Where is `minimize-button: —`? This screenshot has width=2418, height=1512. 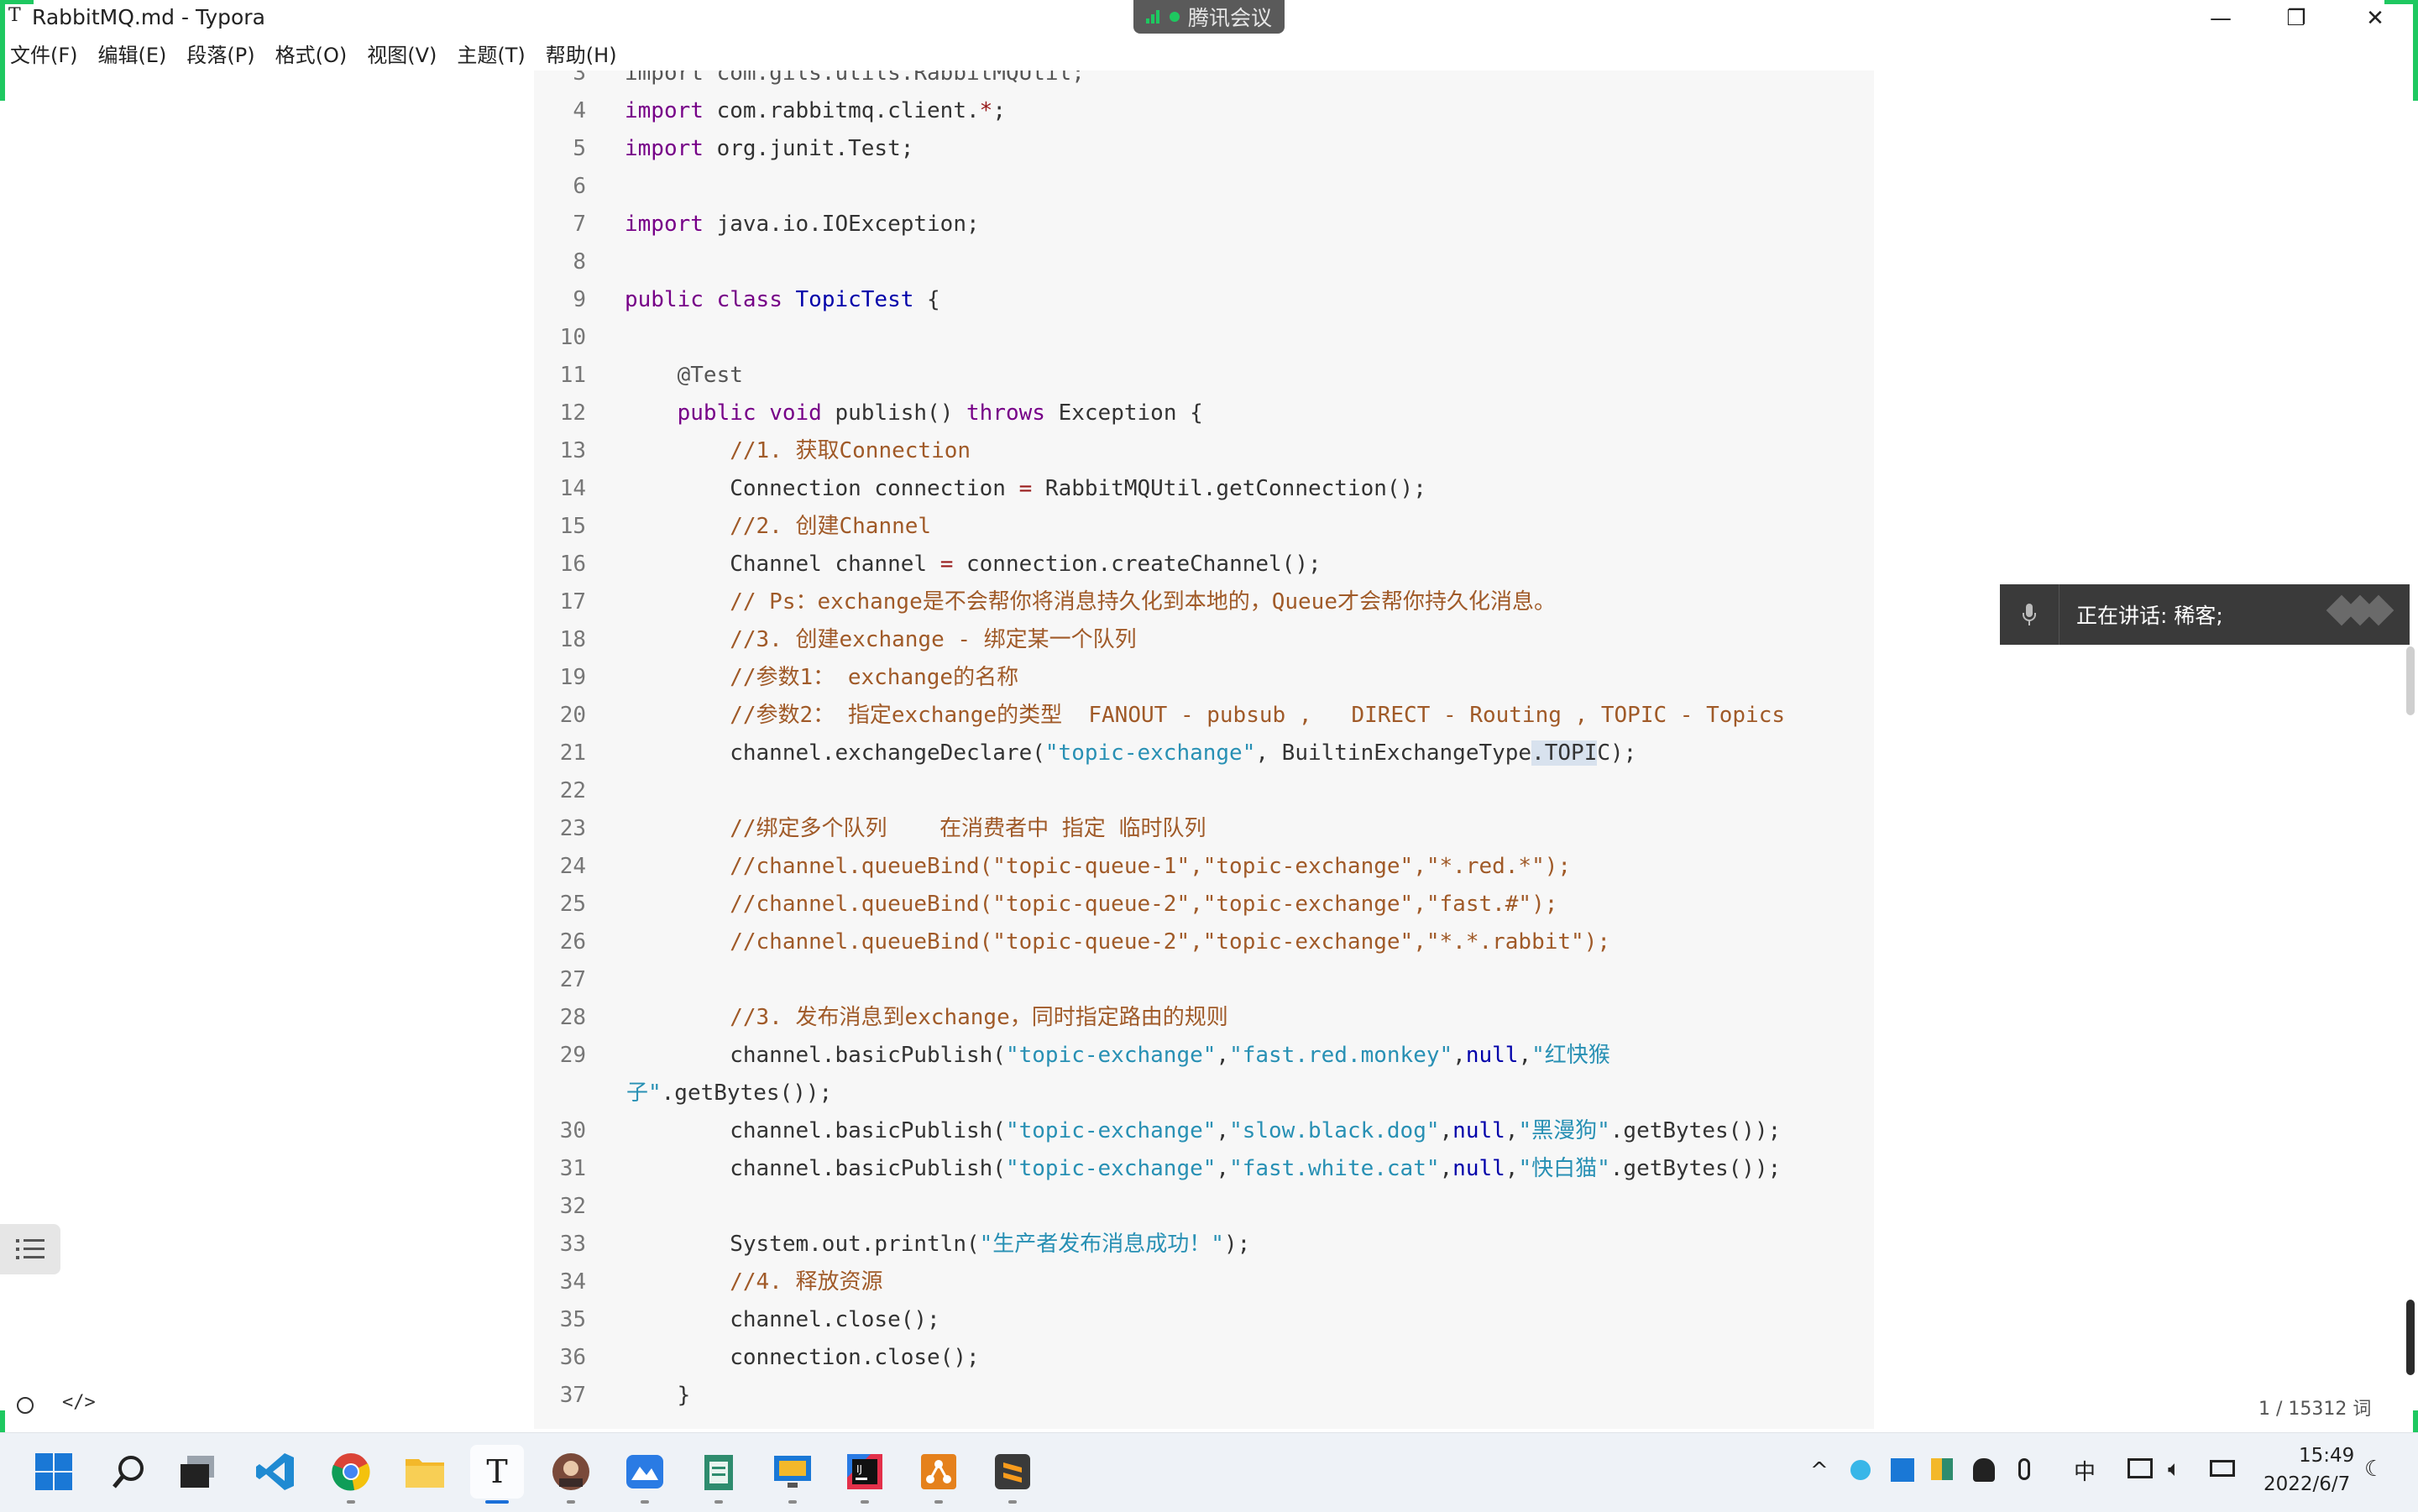
minimize-button: — is located at coordinates (2220, 18).